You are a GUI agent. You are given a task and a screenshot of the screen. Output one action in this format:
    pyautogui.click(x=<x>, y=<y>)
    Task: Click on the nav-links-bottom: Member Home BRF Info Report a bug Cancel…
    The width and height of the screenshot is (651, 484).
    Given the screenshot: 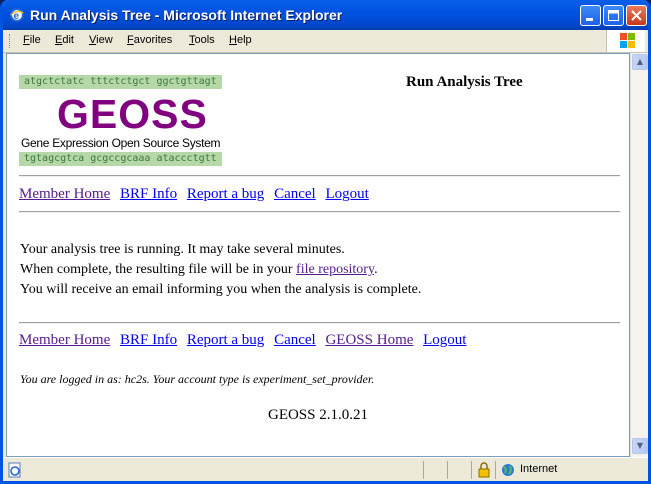 What is the action you would take?
    pyautogui.click(x=245, y=340)
    